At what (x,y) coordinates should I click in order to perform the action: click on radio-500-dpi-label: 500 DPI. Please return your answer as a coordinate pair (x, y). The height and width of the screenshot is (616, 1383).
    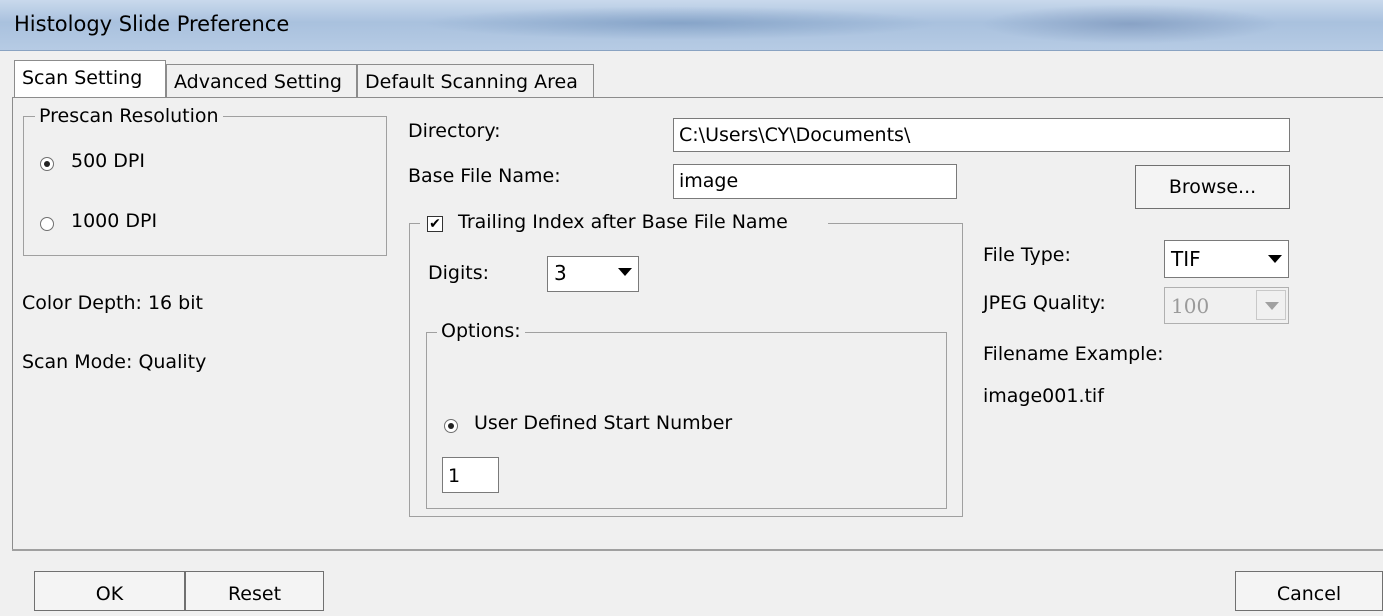
    Looking at the image, I should click on (108, 161).